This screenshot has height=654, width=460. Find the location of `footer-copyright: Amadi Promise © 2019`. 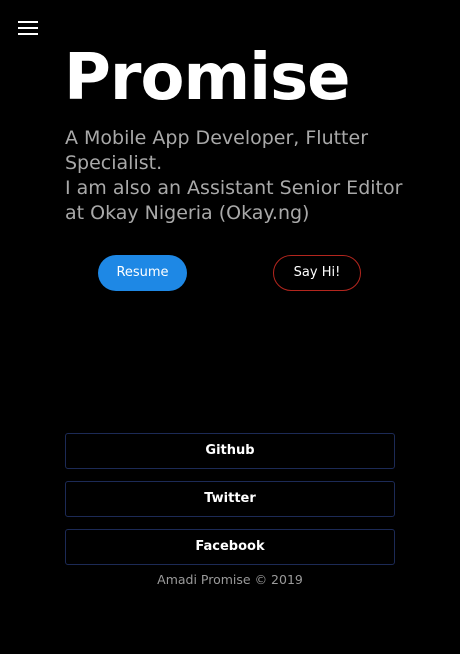

footer-copyright: Amadi Promise © 2019 is located at coordinates (230, 579).